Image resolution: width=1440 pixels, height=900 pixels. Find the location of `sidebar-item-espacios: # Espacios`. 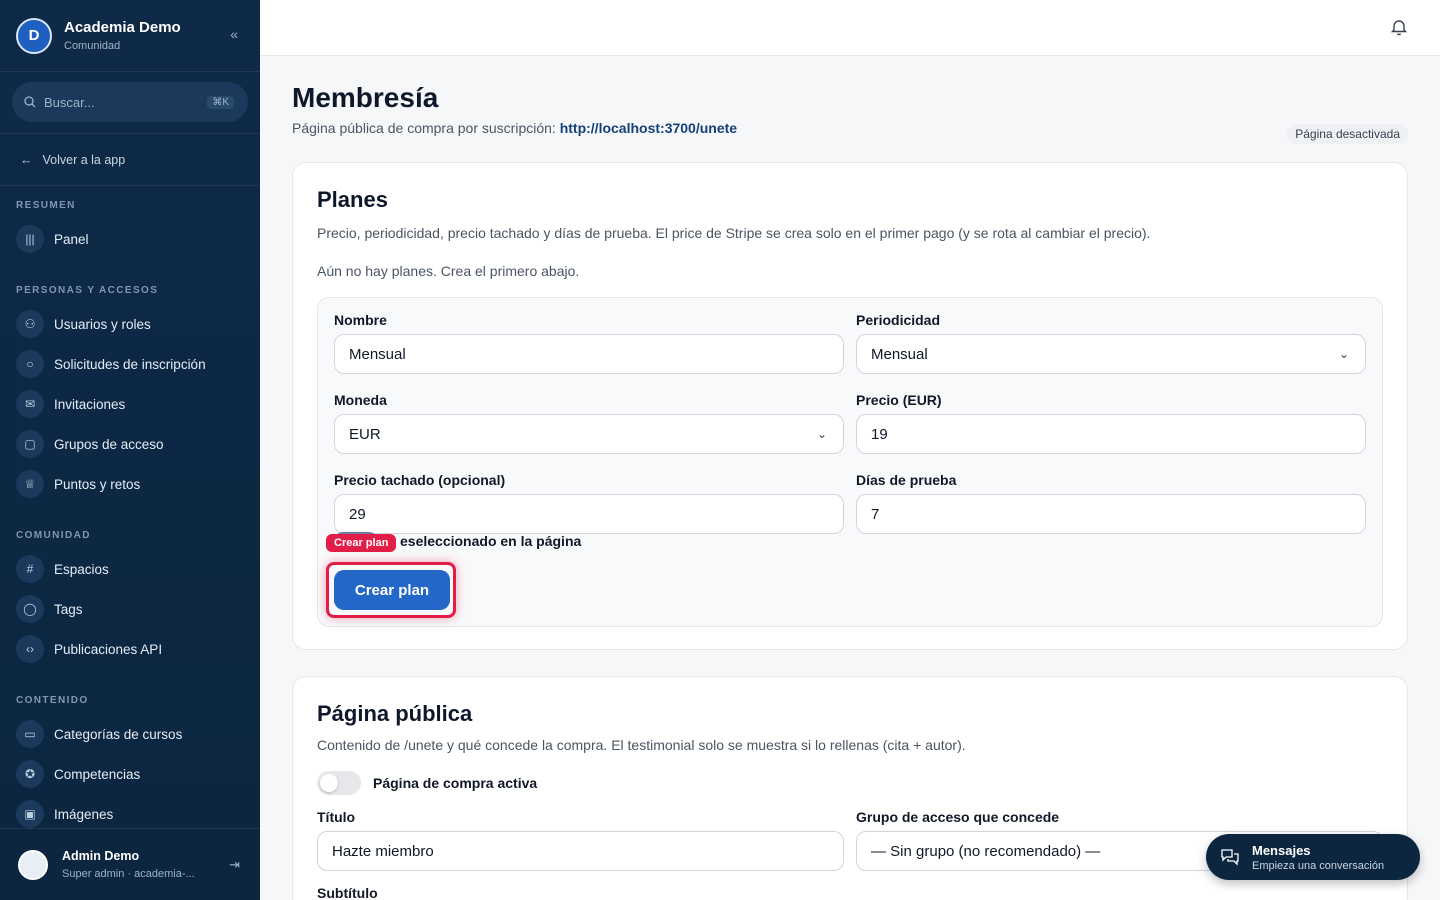

sidebar-item-espacios: # Espacios is located at coordinates (130, 569).